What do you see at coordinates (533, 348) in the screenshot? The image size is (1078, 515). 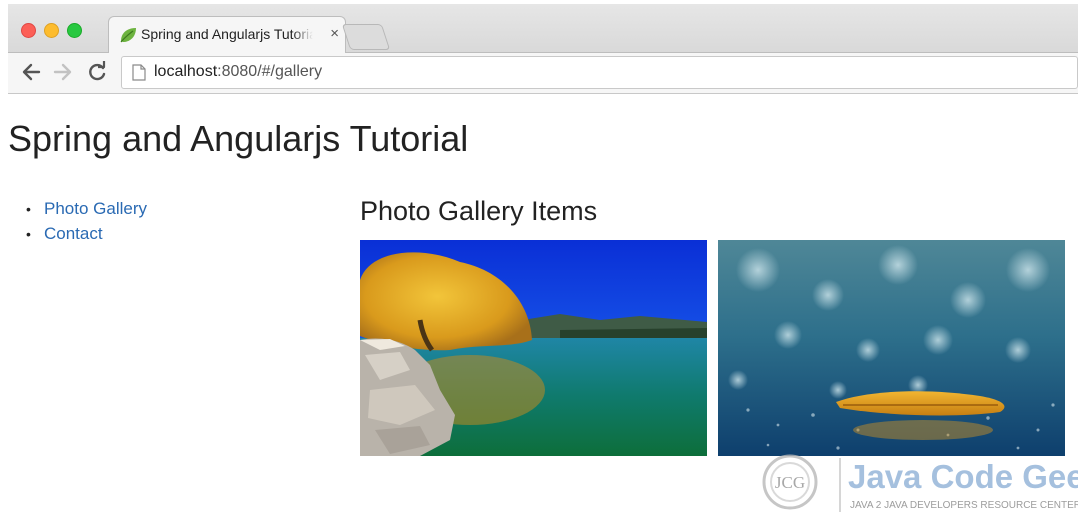 I see `gallery-photo-lake-willow` at bounding box center [533, 348].